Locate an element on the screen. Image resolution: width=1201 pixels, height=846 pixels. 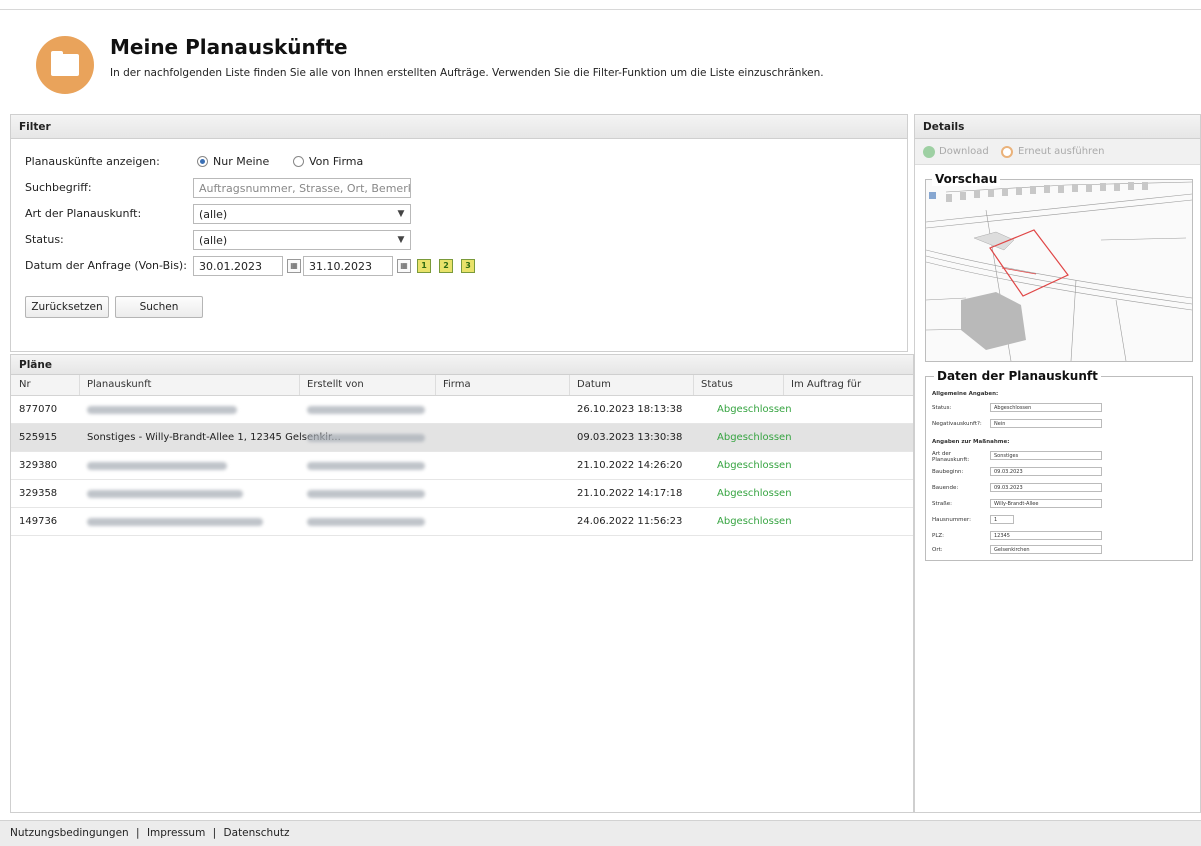
date-shortcut-icon: 1 is located at coordinates (424, 266).